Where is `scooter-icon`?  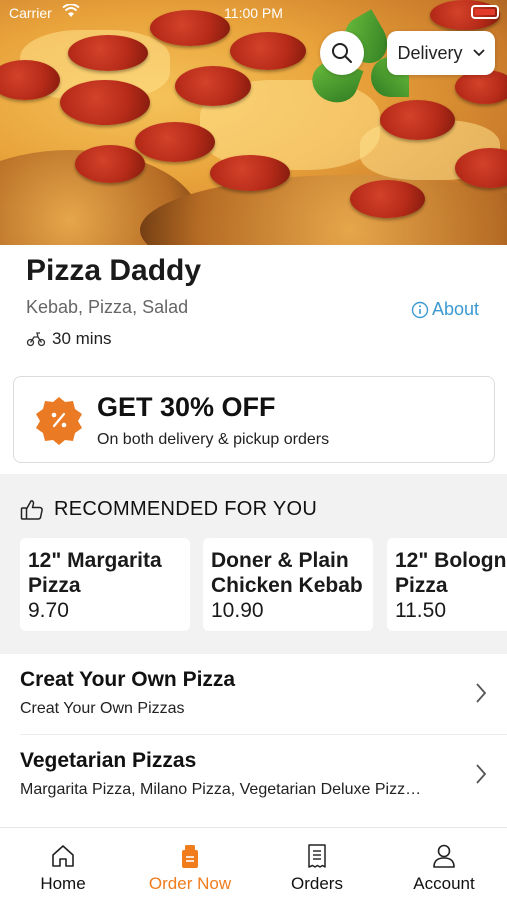
scooter-icon is located at coordinates (36, 339).